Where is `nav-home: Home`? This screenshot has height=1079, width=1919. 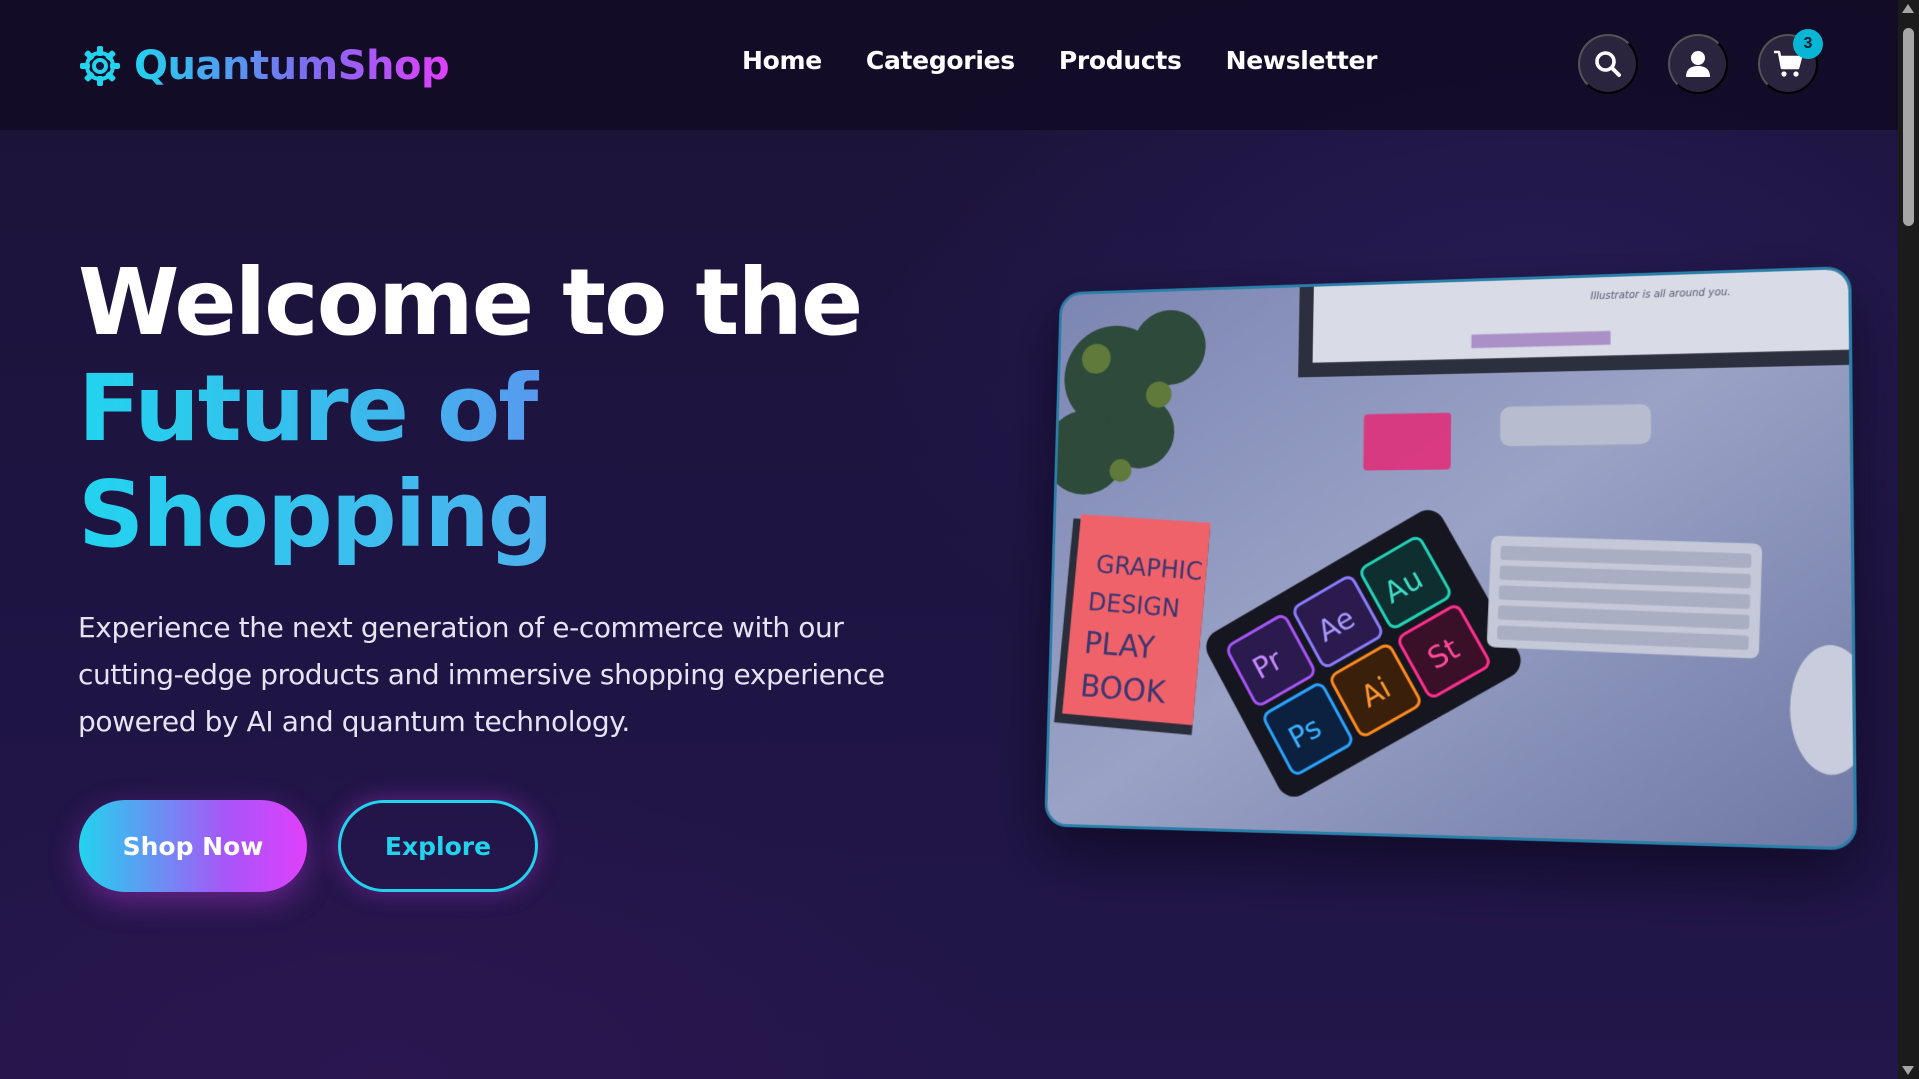
nav-home: Home is located at coordinates (782, 60).